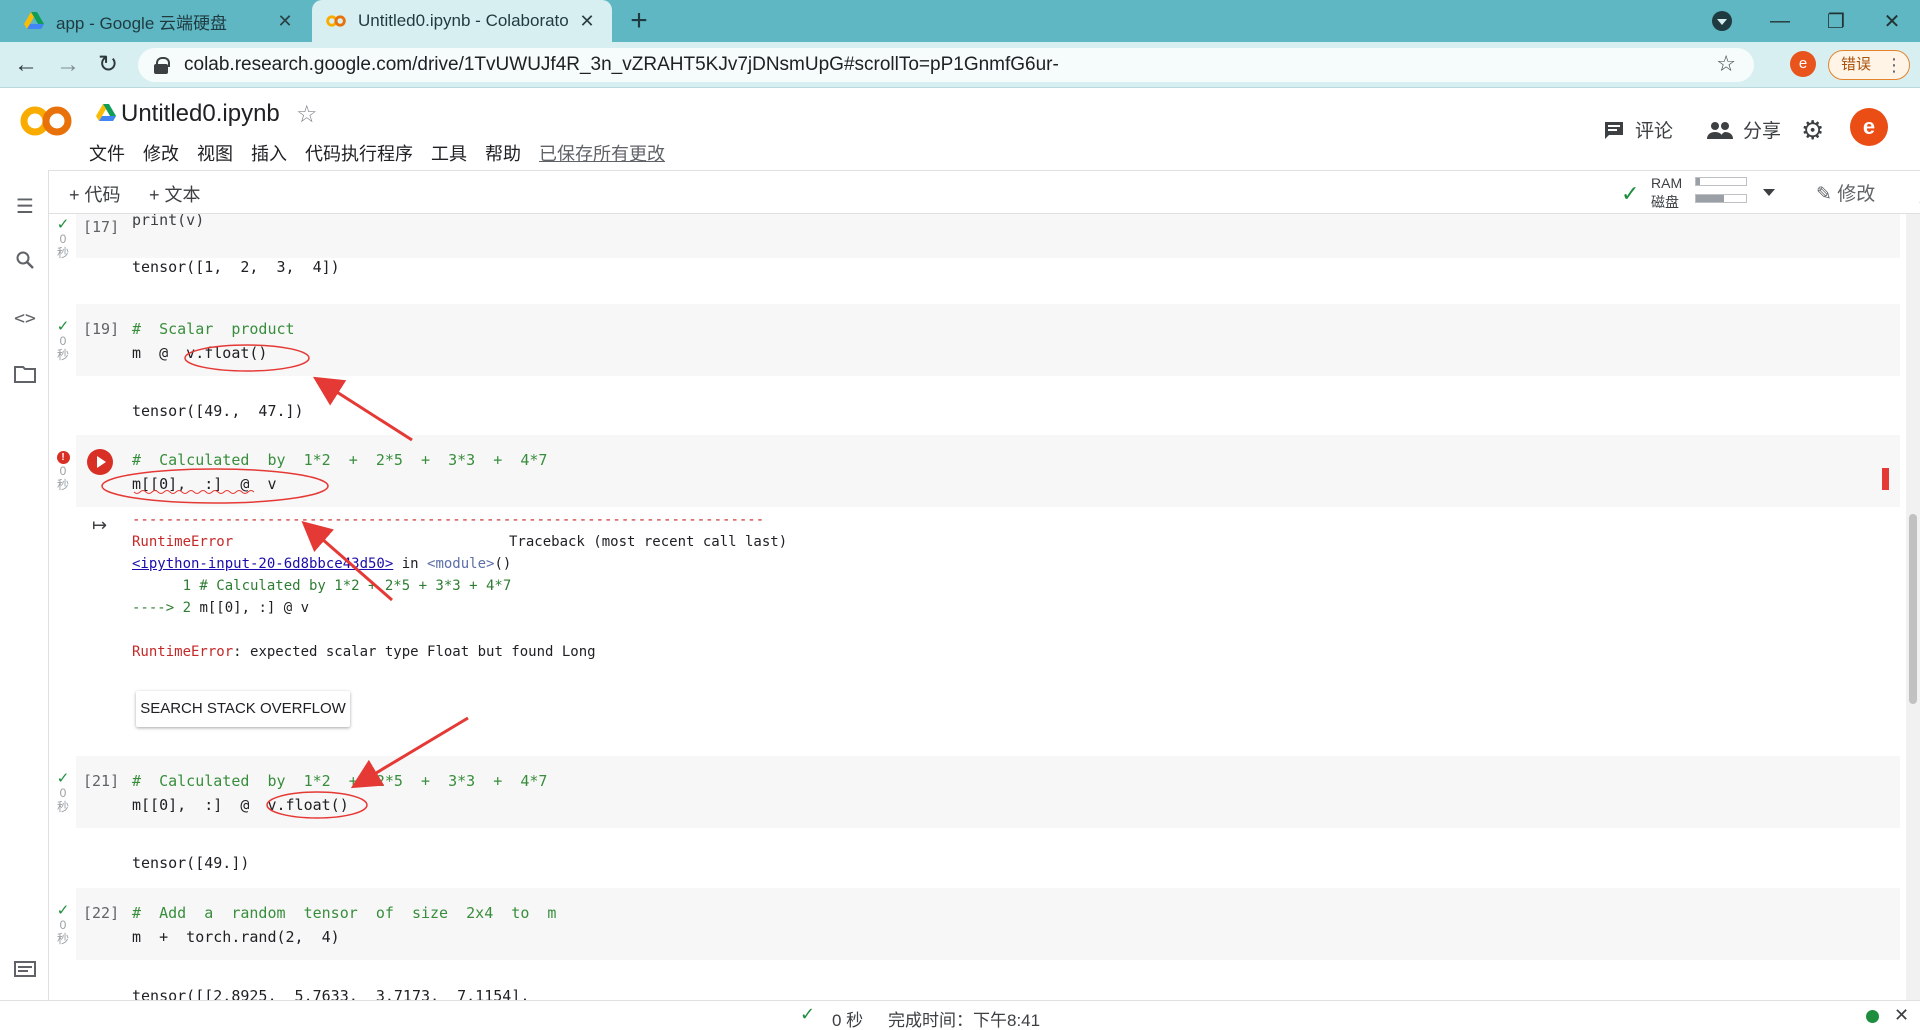 Image resolution: width=1920 pixels, height=1030 pixels. I want to click on star-icon: ☆, so click(307, 114).